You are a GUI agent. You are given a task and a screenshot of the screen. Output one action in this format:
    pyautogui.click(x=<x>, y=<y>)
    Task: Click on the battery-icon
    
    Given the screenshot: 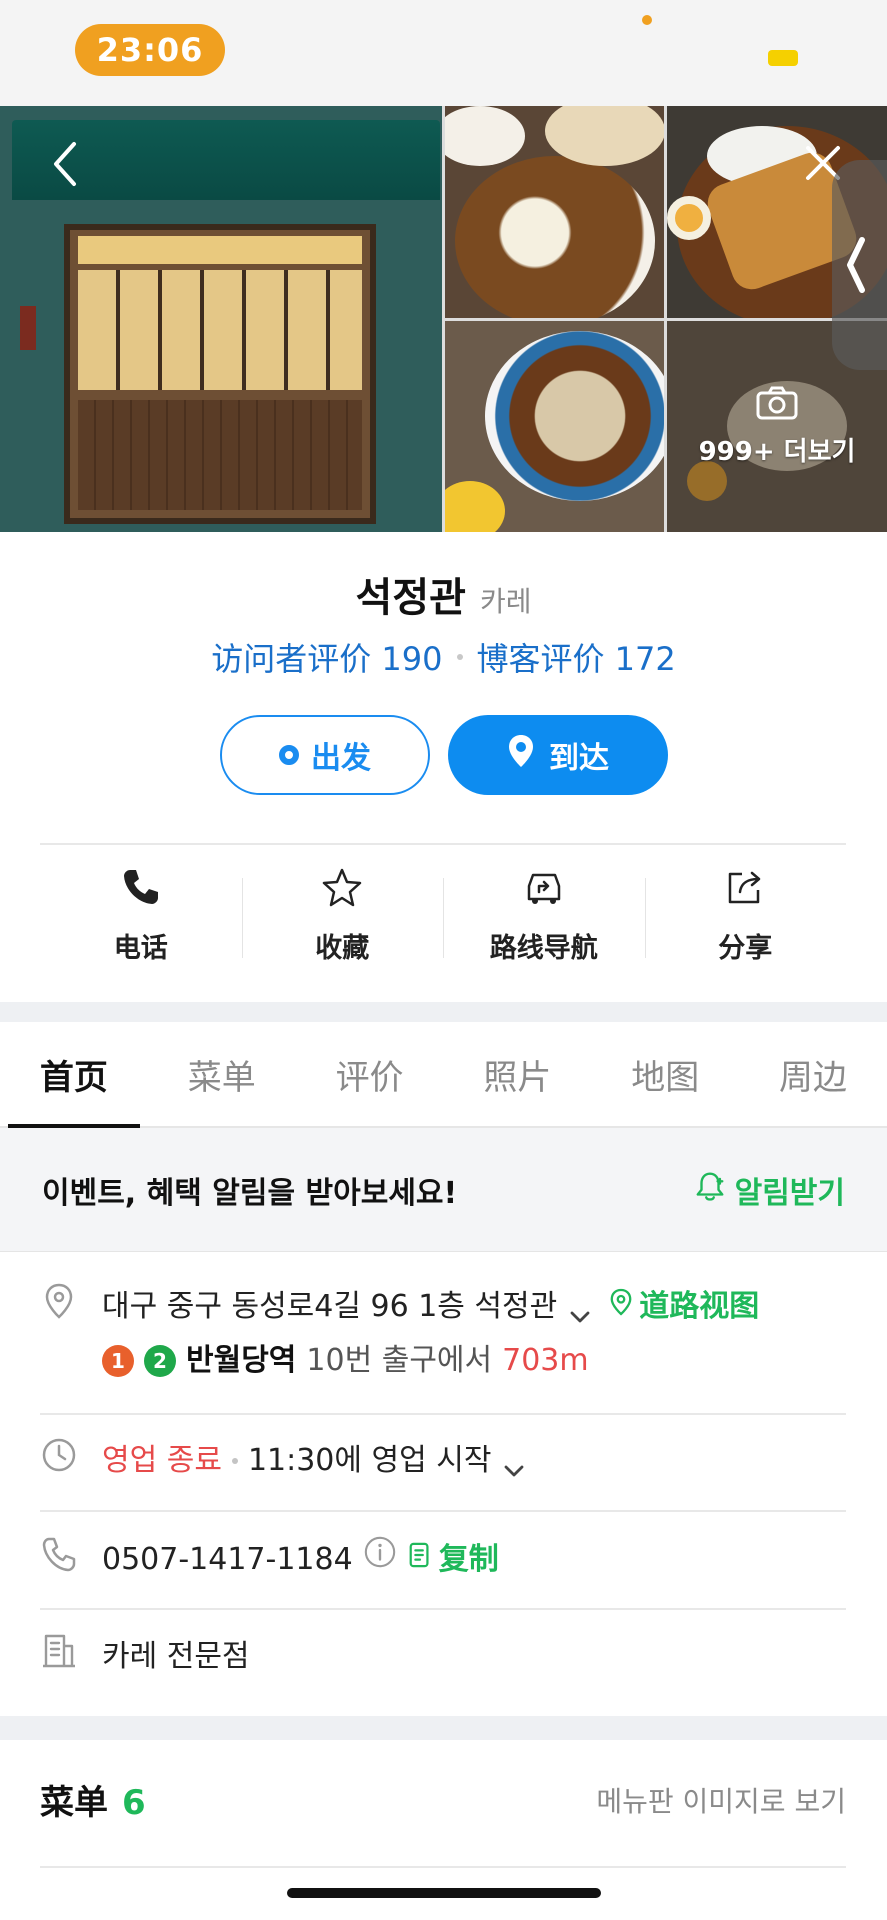 What is the action you would take?
    pyautogui.click(x=783, y=58)
    